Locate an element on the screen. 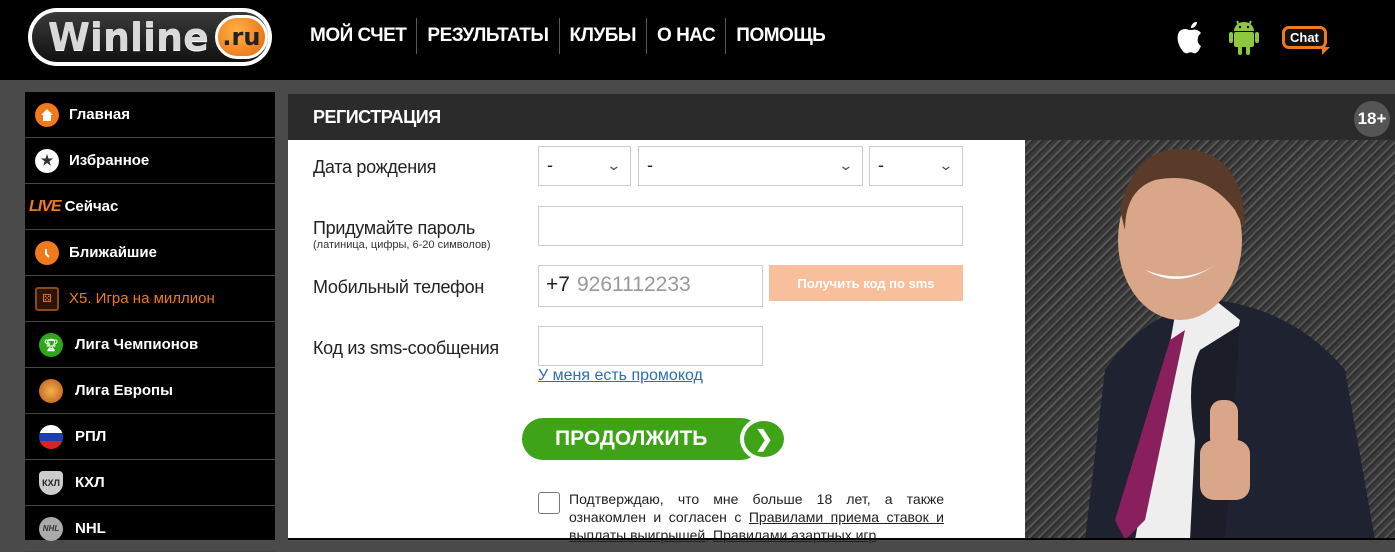 Image resolution: width=1395 pixels, height=552 pixels. continue-button: ПРОДОЛЖИТЬ ❯ is located at coordinates (655, 439).